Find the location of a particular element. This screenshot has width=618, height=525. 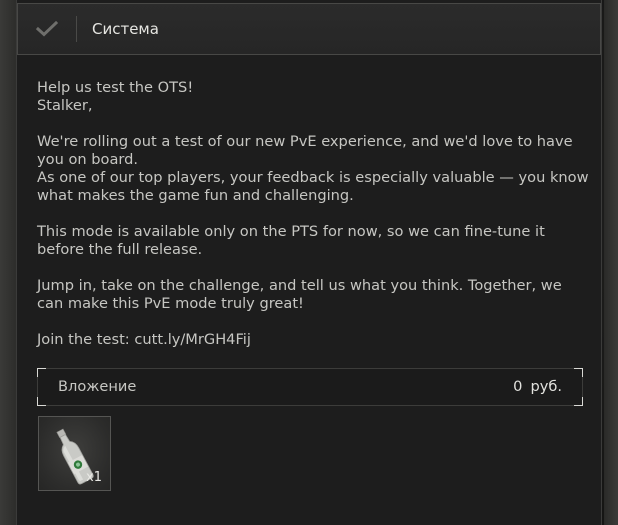

checkmark-icon is located at coordinates (47, 29).